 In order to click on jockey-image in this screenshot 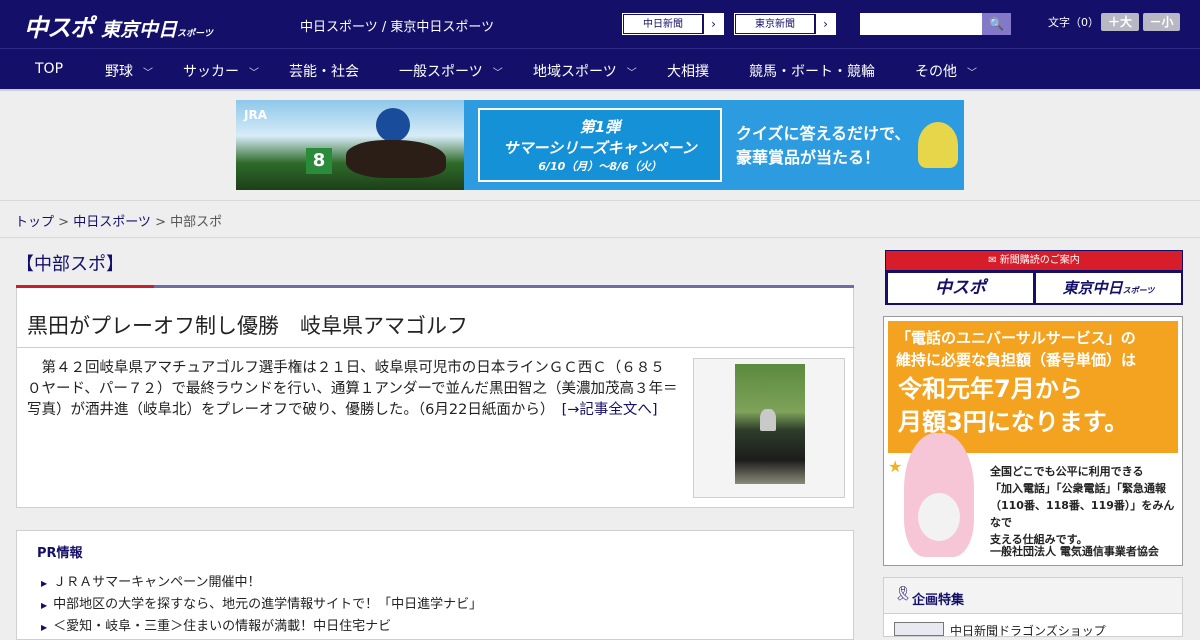, I will do `click(393, 125)`.